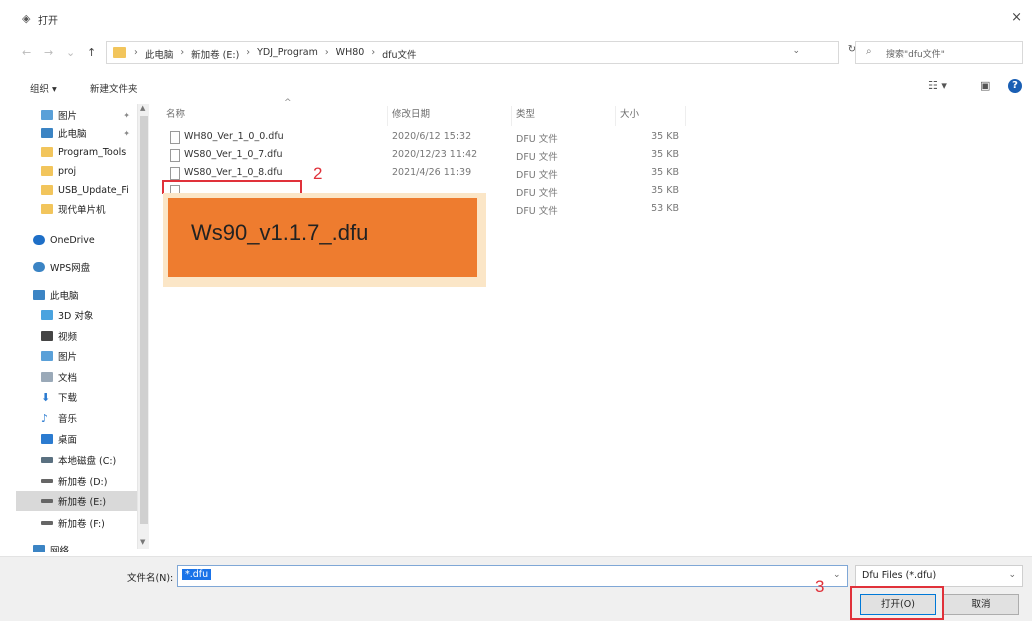  What do you see at coordinates (820, 586) in the screenshot?
I see `step-3-number: 3` at bounding box center [820, 586].